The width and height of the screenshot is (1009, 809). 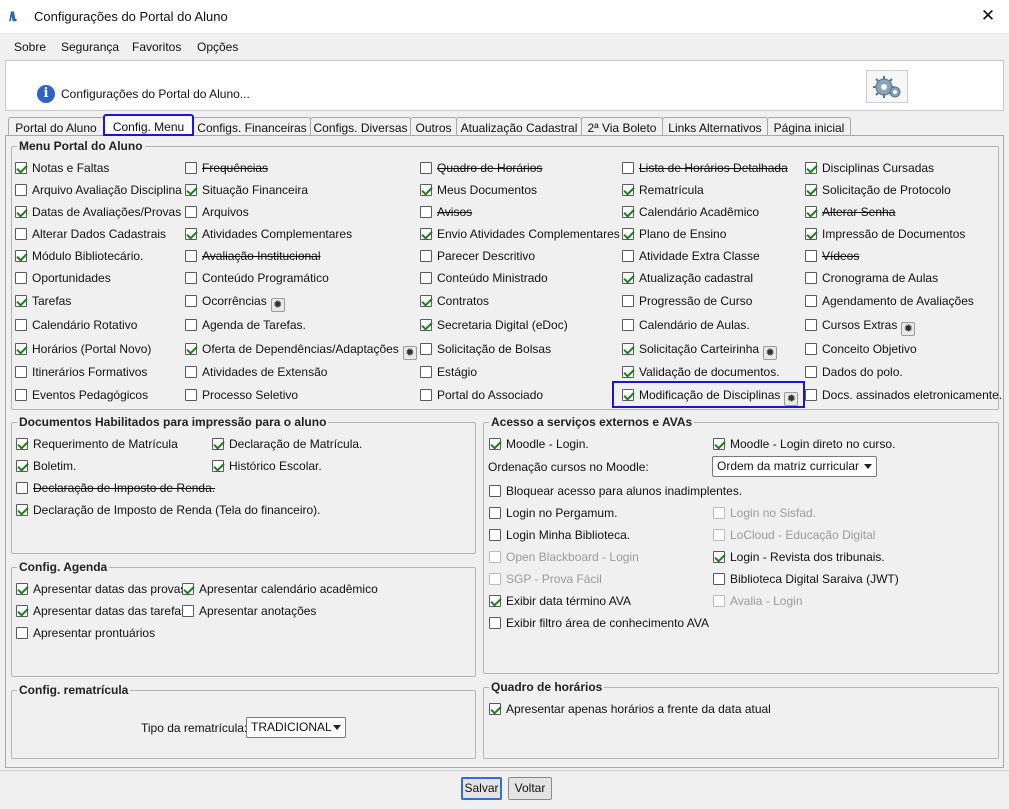 I want to click on tab-outros: Outros, so click(x=433, y=126).